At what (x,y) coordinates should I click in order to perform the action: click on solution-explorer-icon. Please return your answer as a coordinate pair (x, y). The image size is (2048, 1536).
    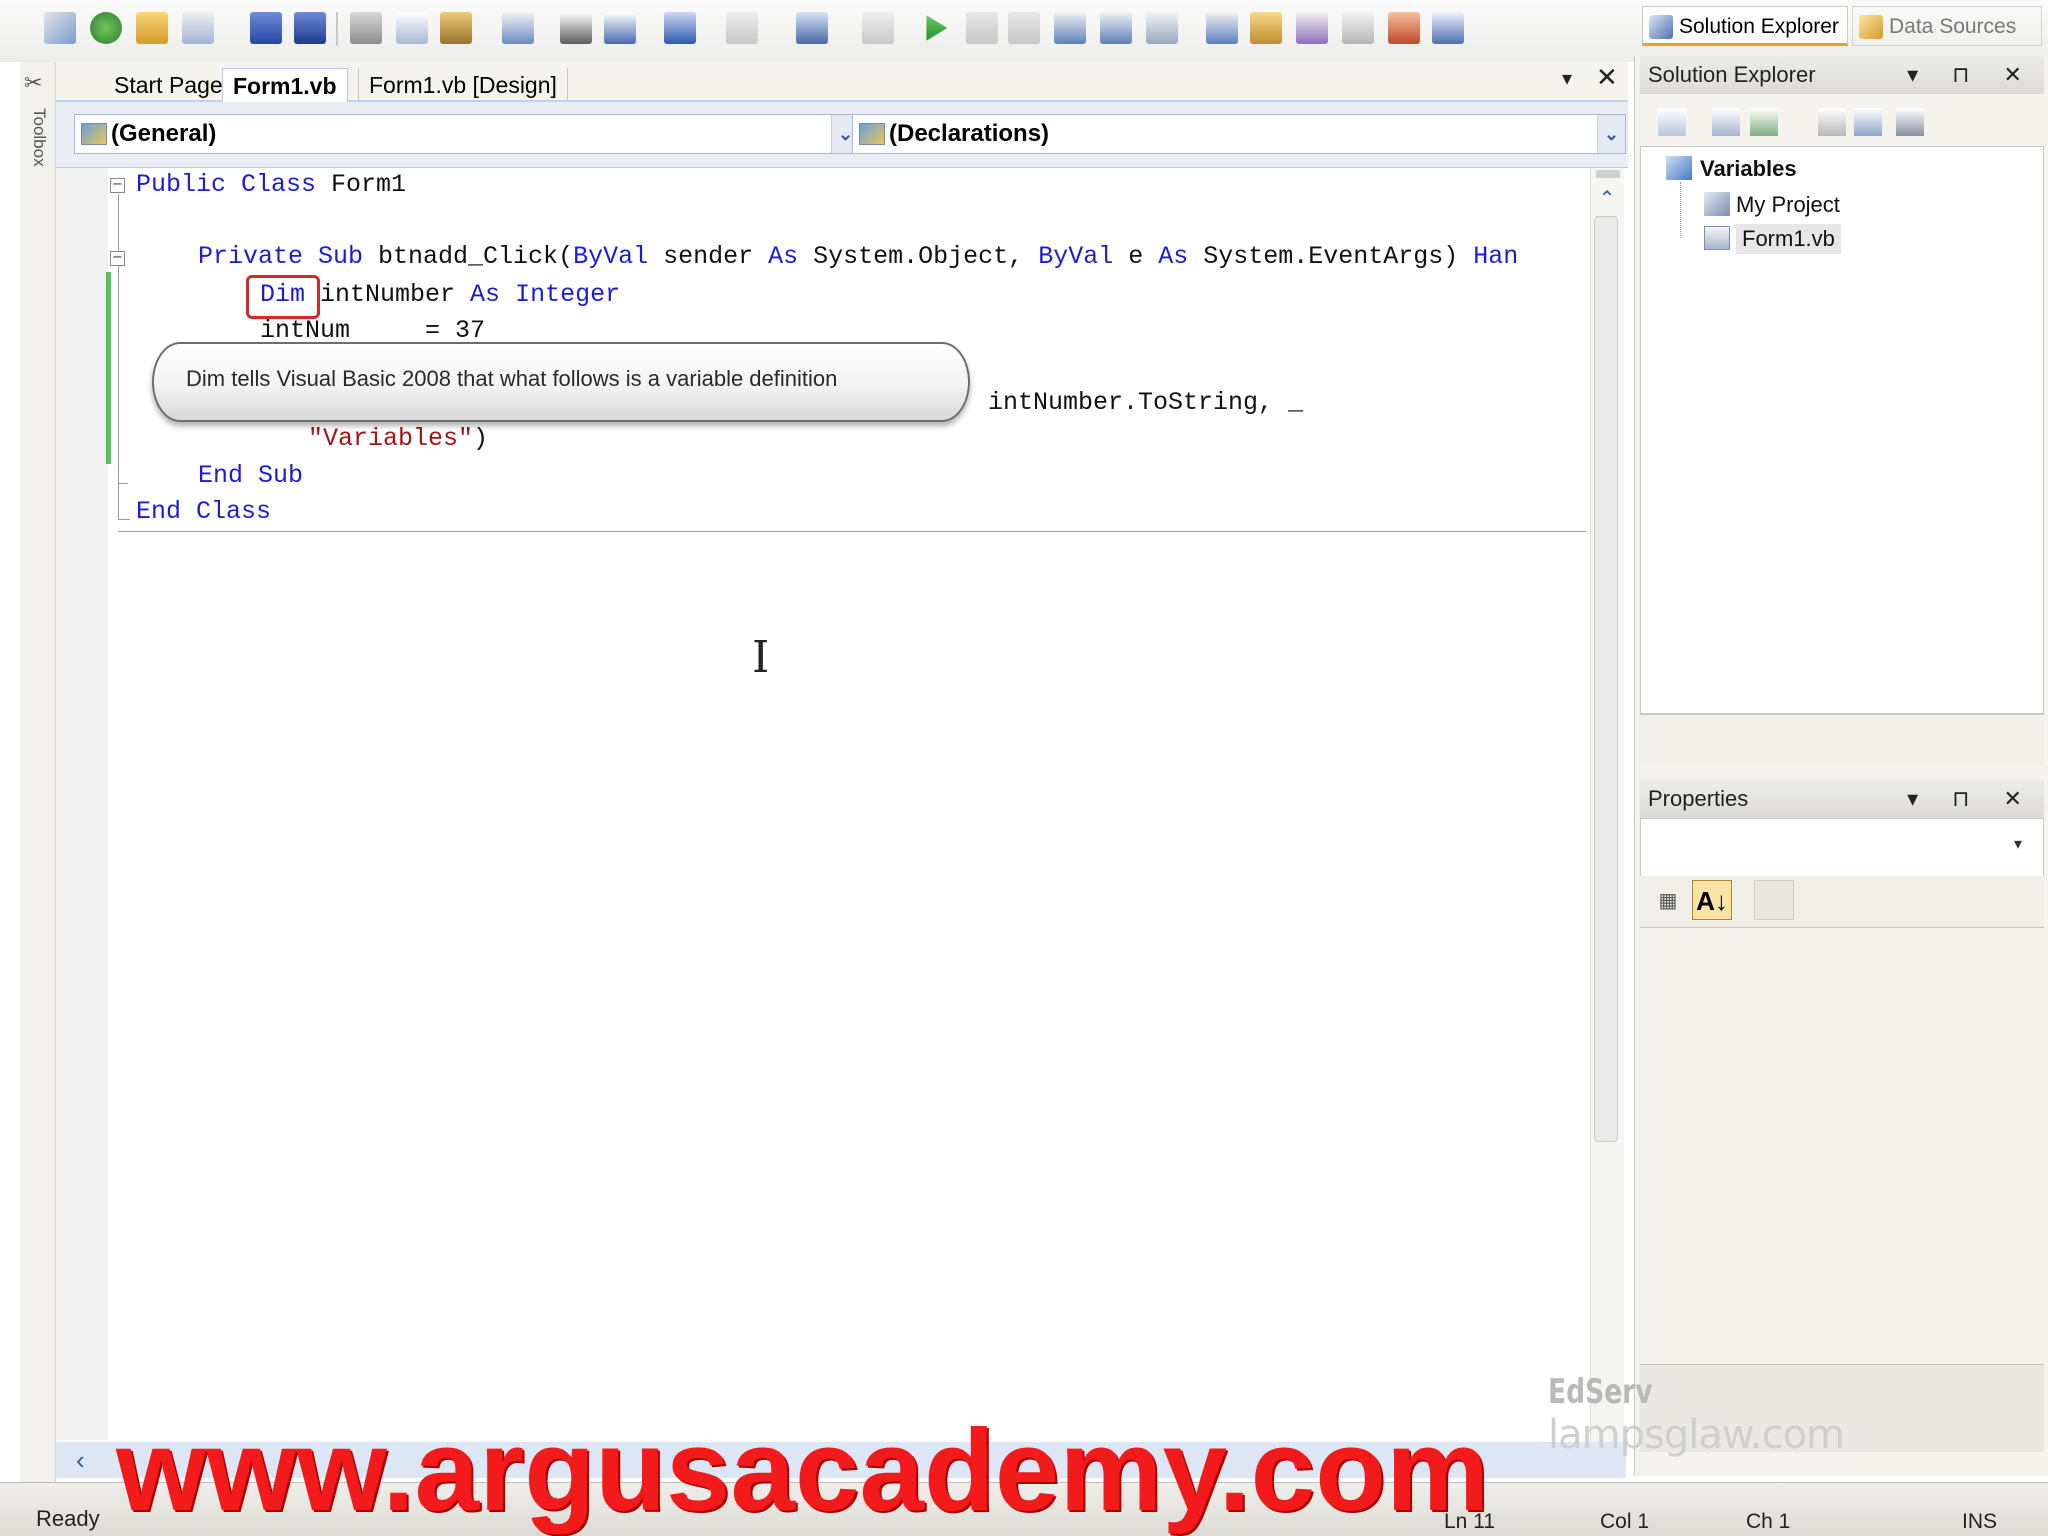
    Looking at the image, I should click on (1266, 28).